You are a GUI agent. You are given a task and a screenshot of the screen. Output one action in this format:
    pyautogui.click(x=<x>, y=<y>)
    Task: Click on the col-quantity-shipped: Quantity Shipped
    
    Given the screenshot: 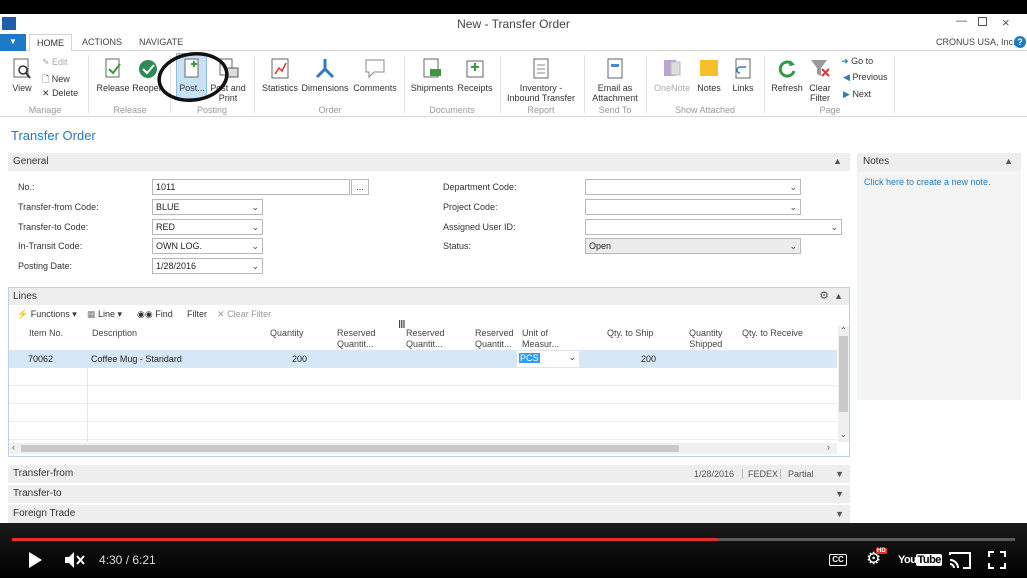 What is the action you would take?
    pyautogui.click(x=706, y=339)
    